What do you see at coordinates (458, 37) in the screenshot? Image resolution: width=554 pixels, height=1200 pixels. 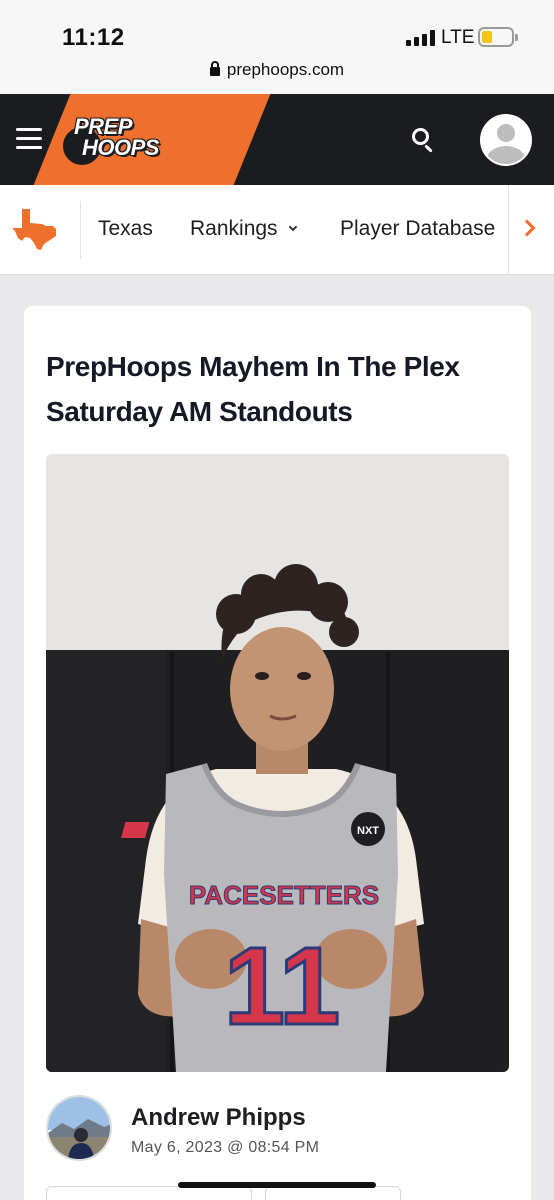 I see `network-label: LTE` at bounding box center [458, 37].